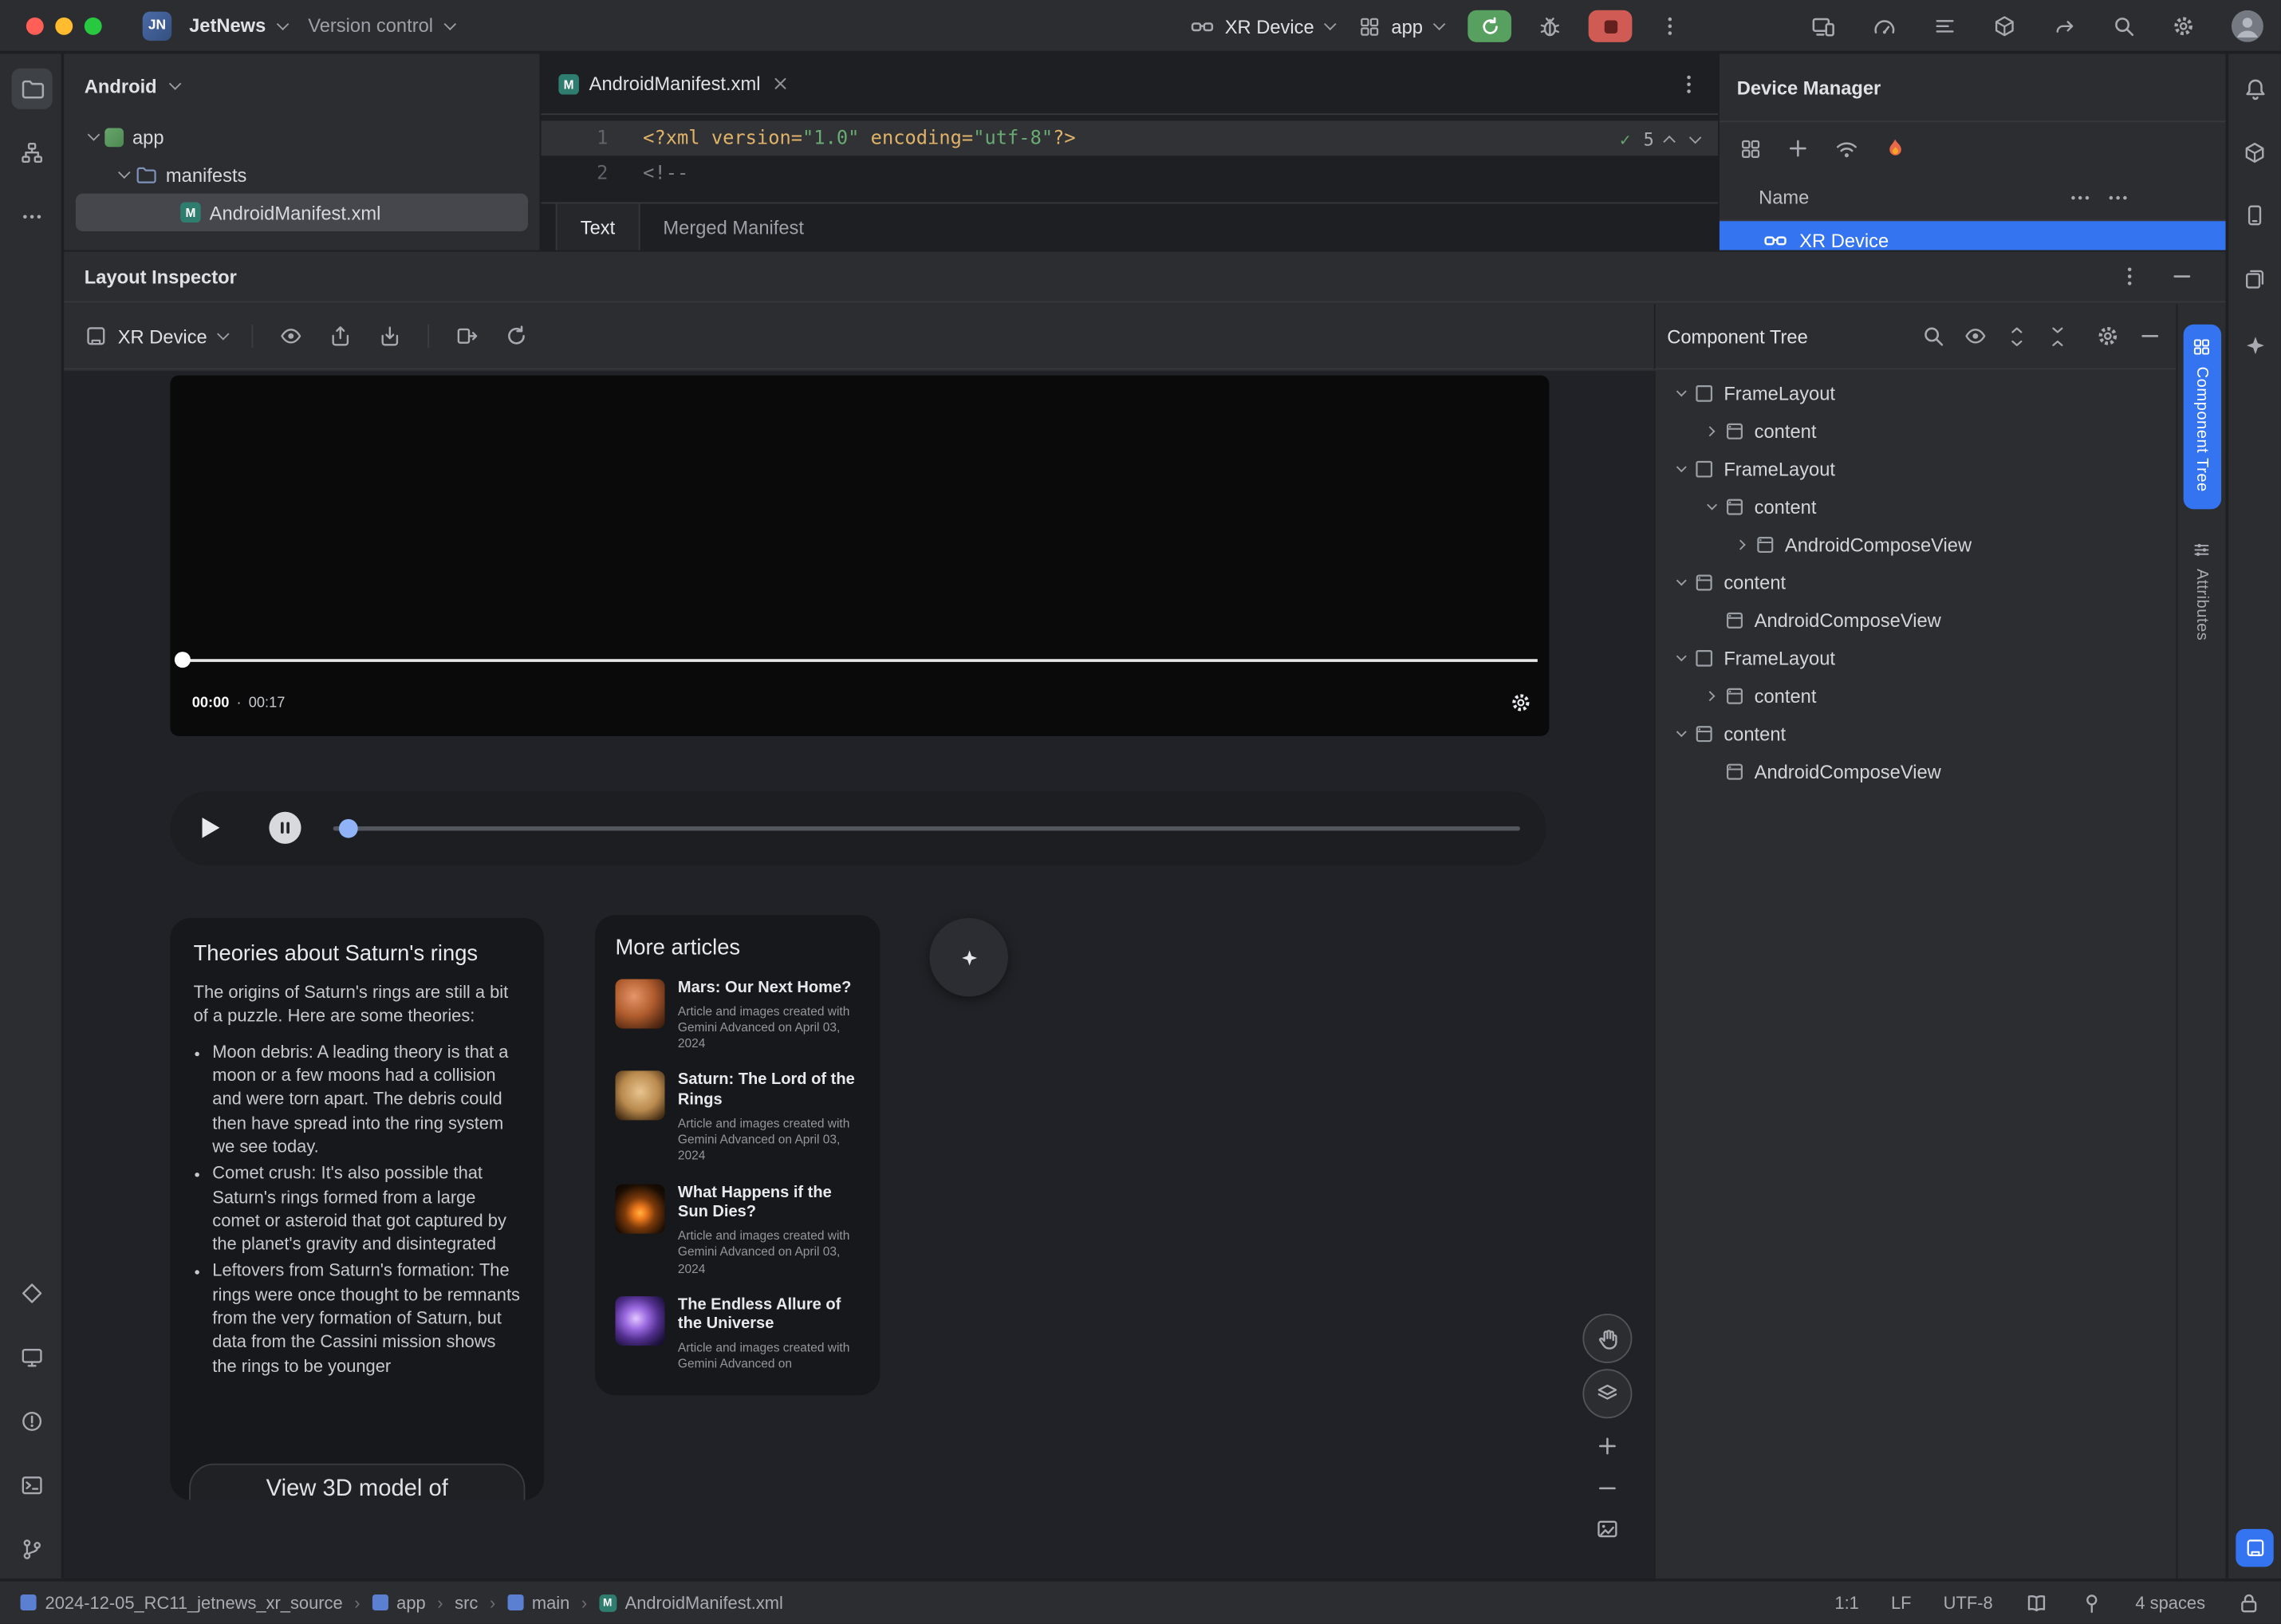 Image resolution: width=2281 pixels, height=1624 pixels. What do you see at coordinates (64, 25) in the screenshot?
I see `minimize-window-button` at bounding box center [64, 25].